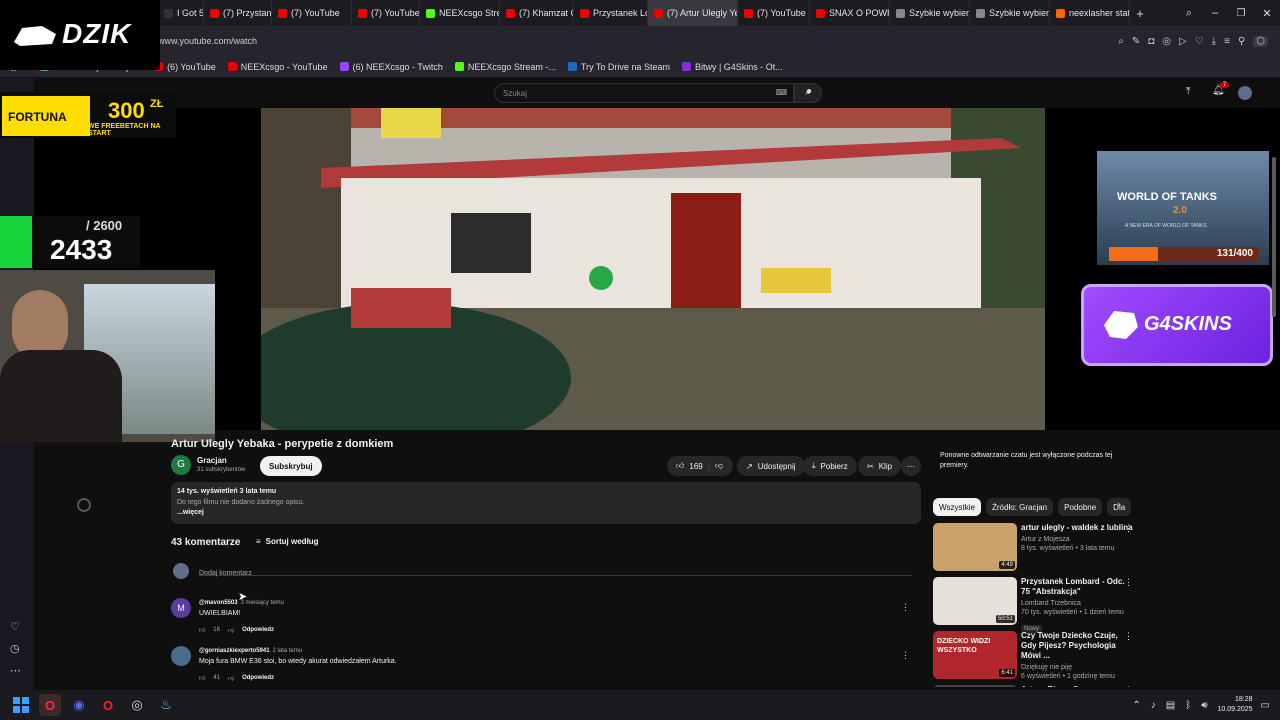  Describe the element at coordinates (181, 13) in the screenshot. I see `browser-tab: I Got 5 C` at that location.